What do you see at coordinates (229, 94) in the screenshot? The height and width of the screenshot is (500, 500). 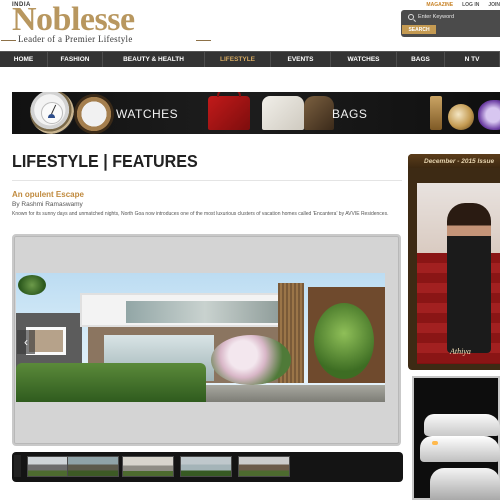 I see `bag-handle` at bounding box center [229, 94].